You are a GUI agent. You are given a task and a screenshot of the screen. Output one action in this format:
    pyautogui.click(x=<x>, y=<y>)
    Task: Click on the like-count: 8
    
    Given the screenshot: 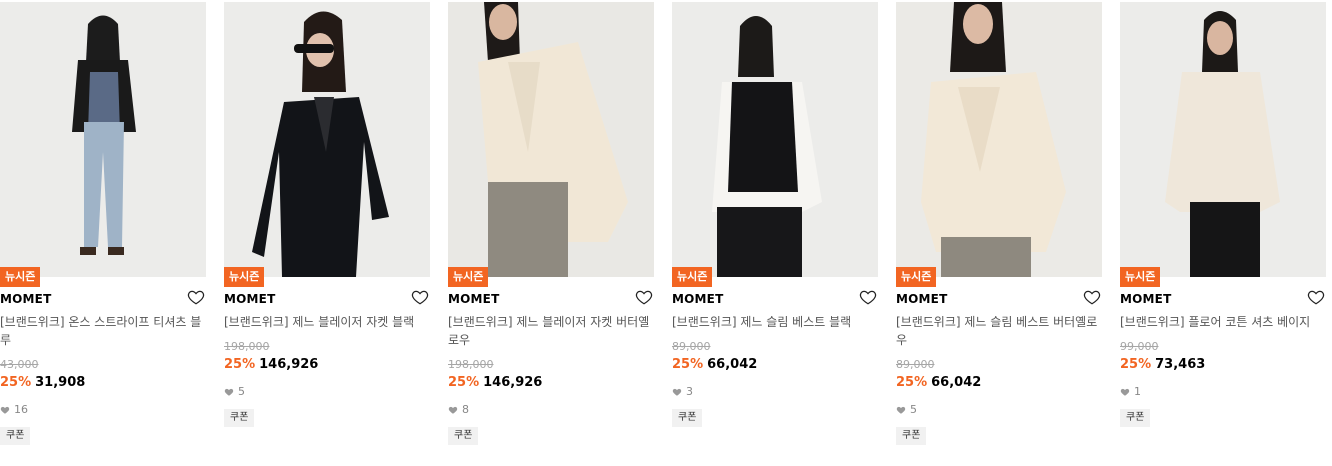 What is the action you would take?
    pyautogui.click(x=458, y=410)
    